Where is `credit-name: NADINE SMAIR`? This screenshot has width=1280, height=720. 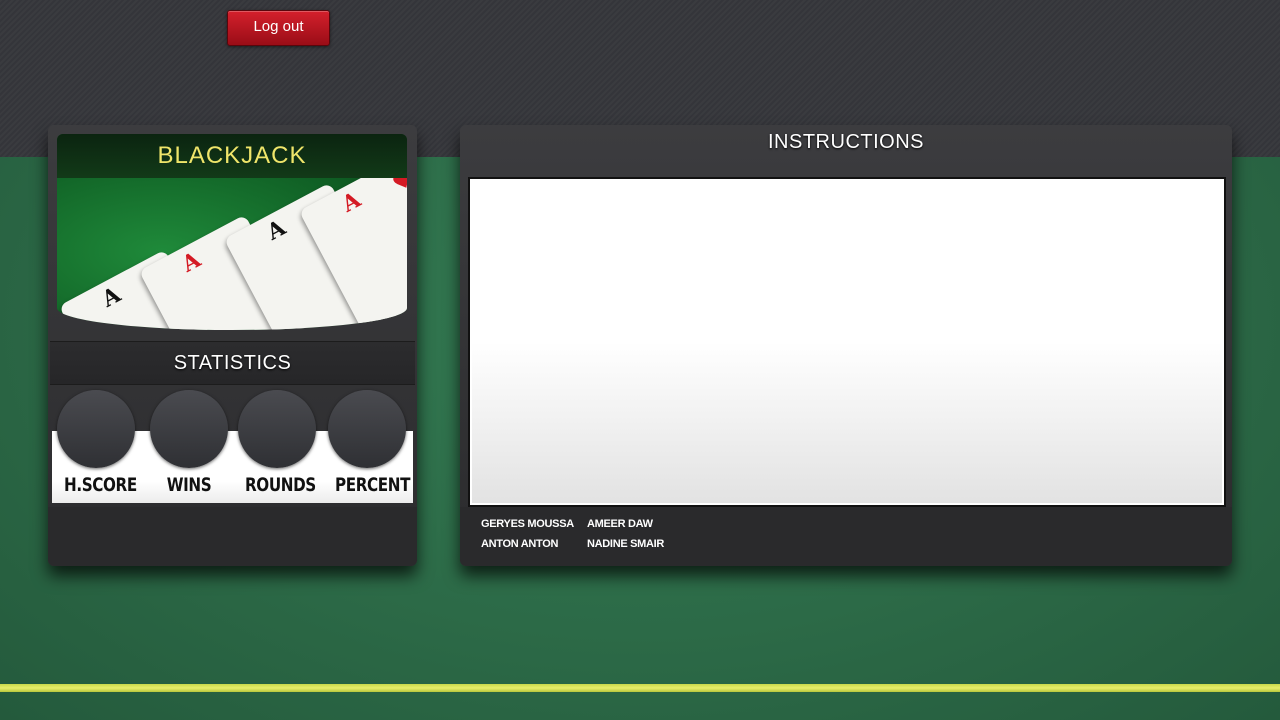
credit-name: NADINE SMAIR is located at coordinates (626, 544).